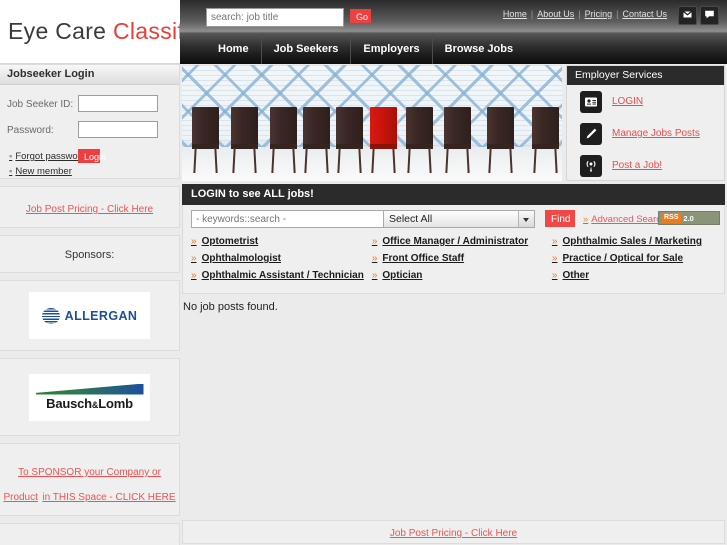 The width and height of the screenshot is (727, 545). I want to click on top-link-contact-us: Contact Us, so click(644, 14).